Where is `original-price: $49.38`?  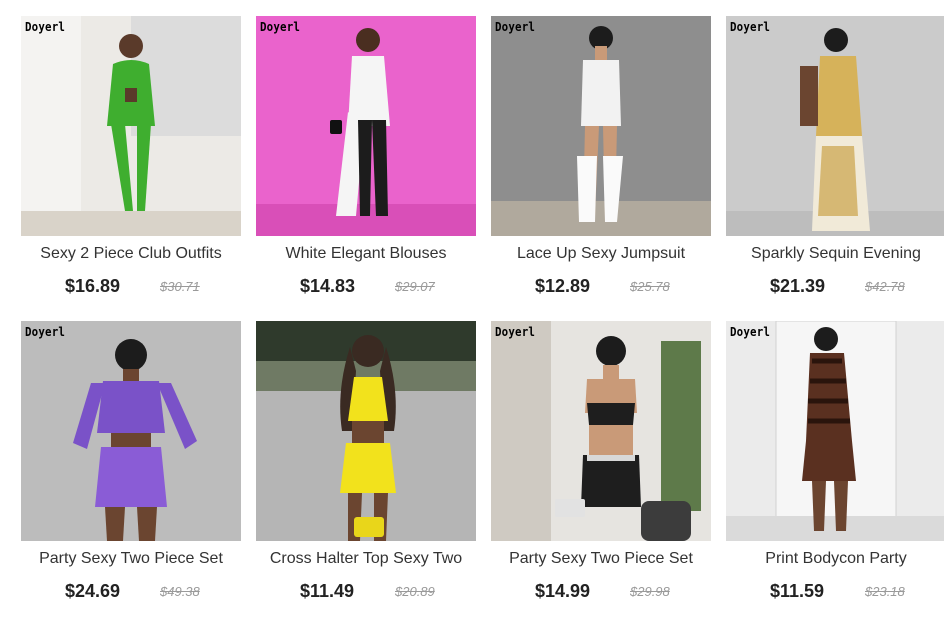 original-price: $49.38 is located at coordinates (180, 591).